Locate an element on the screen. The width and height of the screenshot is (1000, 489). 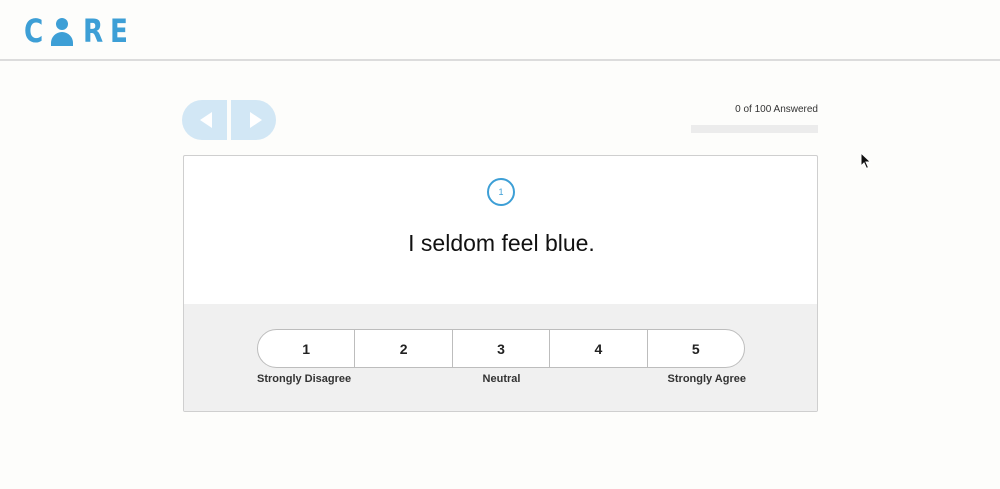
scale-option-5: 5 is located at coordinates (696, 348).